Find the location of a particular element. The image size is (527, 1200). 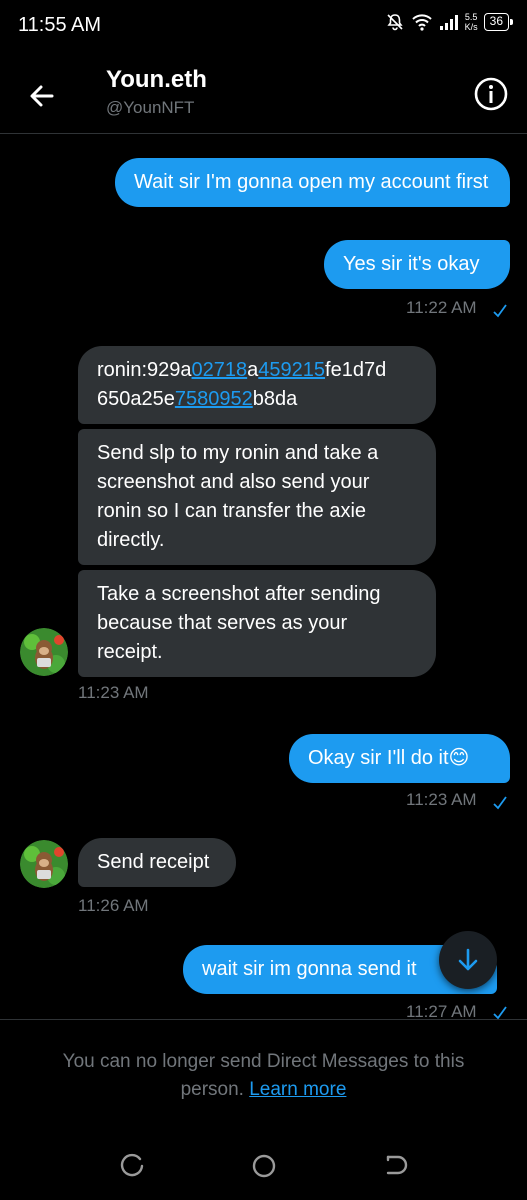

message-text: Okay sir I'll do it😊 is located at coordinates (389, 758).